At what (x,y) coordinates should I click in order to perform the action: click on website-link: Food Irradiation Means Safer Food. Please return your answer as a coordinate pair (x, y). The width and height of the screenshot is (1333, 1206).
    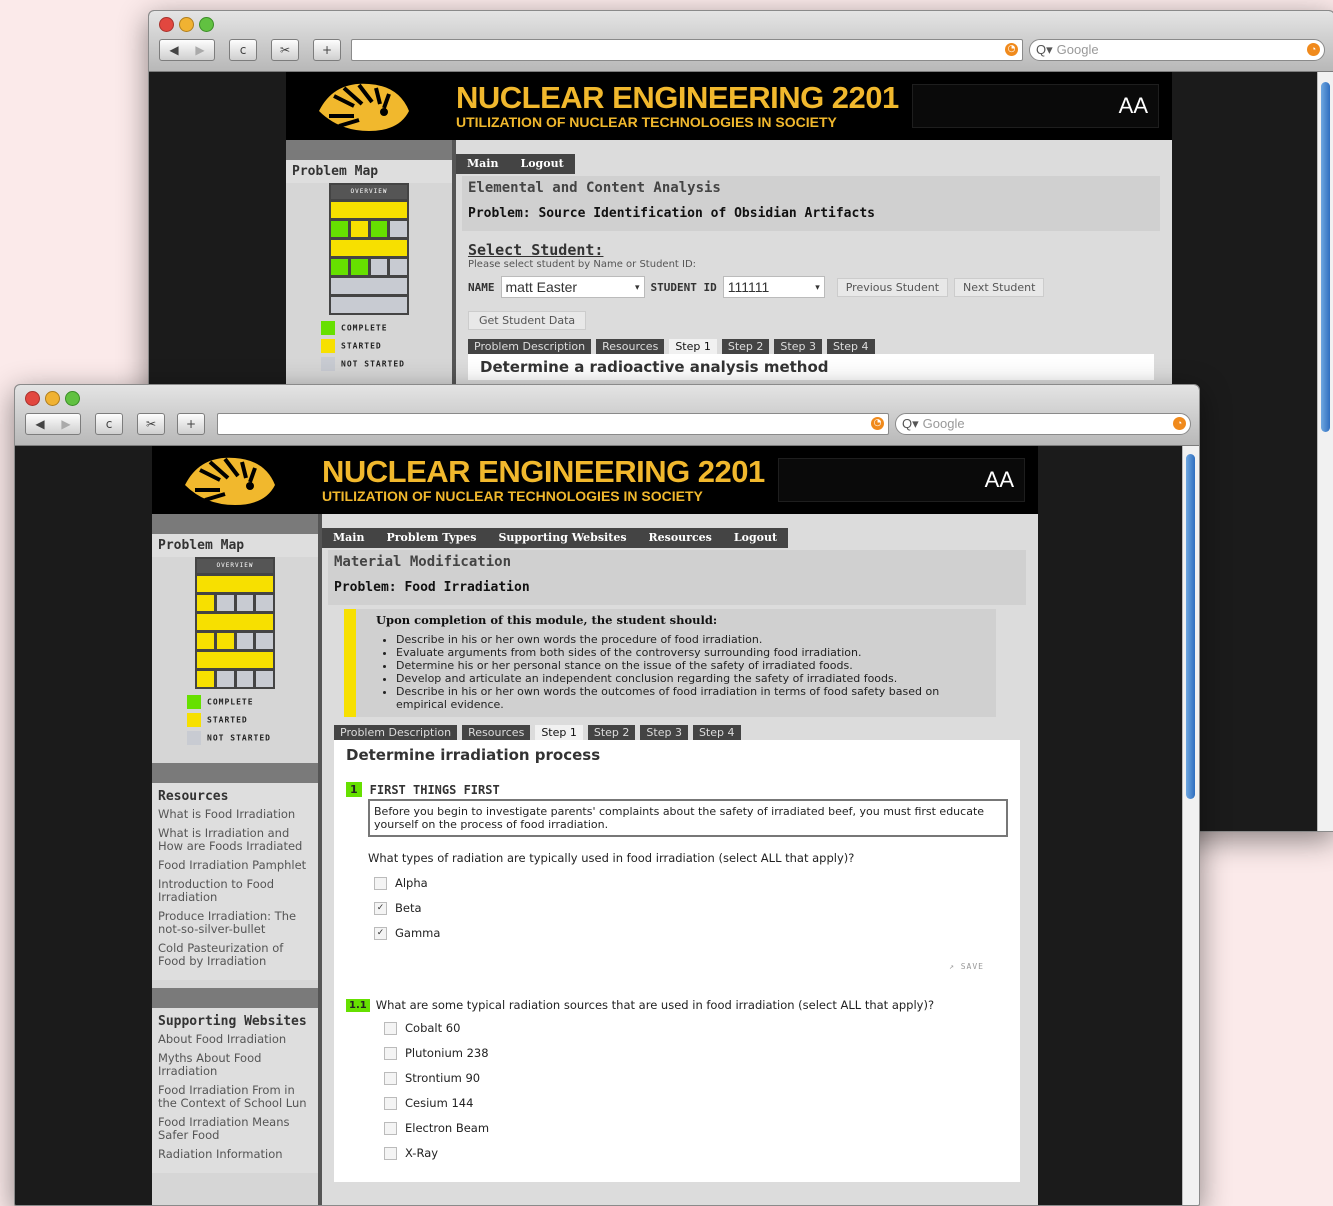
    Looking at the image, I should click on (235, 1129).